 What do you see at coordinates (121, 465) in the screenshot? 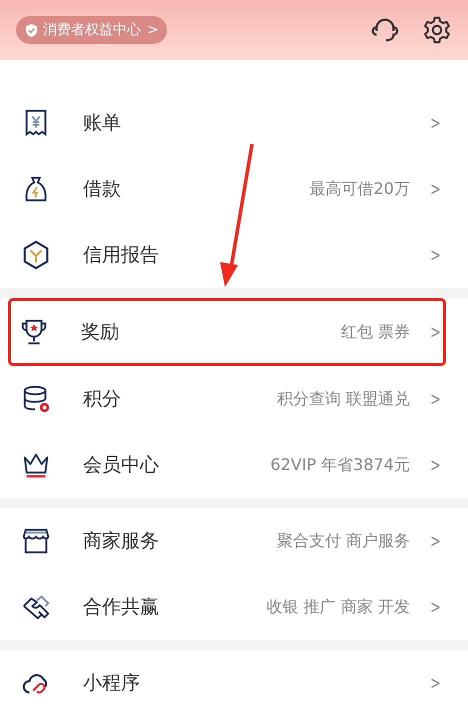
I see `item-title: 会员中心` at bounding box center [121, 465].